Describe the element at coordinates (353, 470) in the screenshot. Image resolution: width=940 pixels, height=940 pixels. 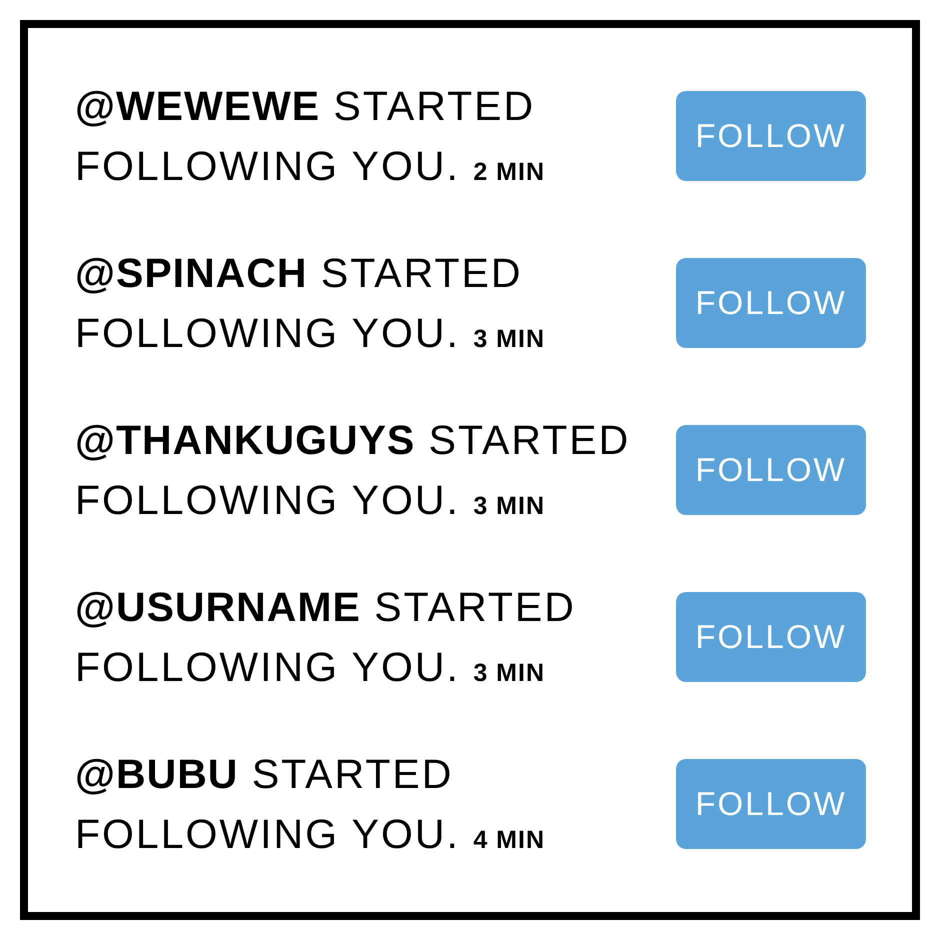
I see `notification-text: @THANKUGUYS STARTED FOLLOWING YOU. 3 MIN` at that location.